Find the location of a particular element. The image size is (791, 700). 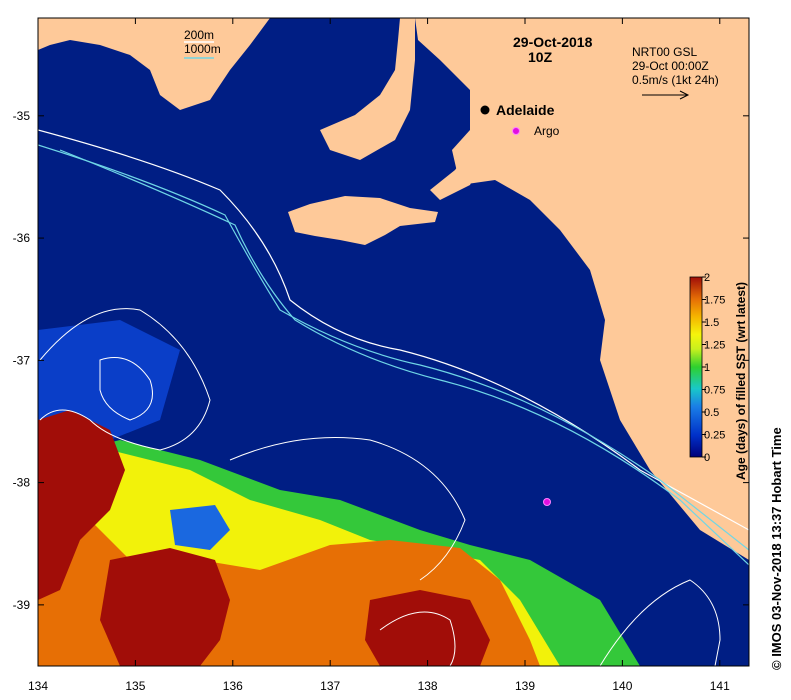

colorbar-tick-label: 0 is located at coordinates (707, 458).